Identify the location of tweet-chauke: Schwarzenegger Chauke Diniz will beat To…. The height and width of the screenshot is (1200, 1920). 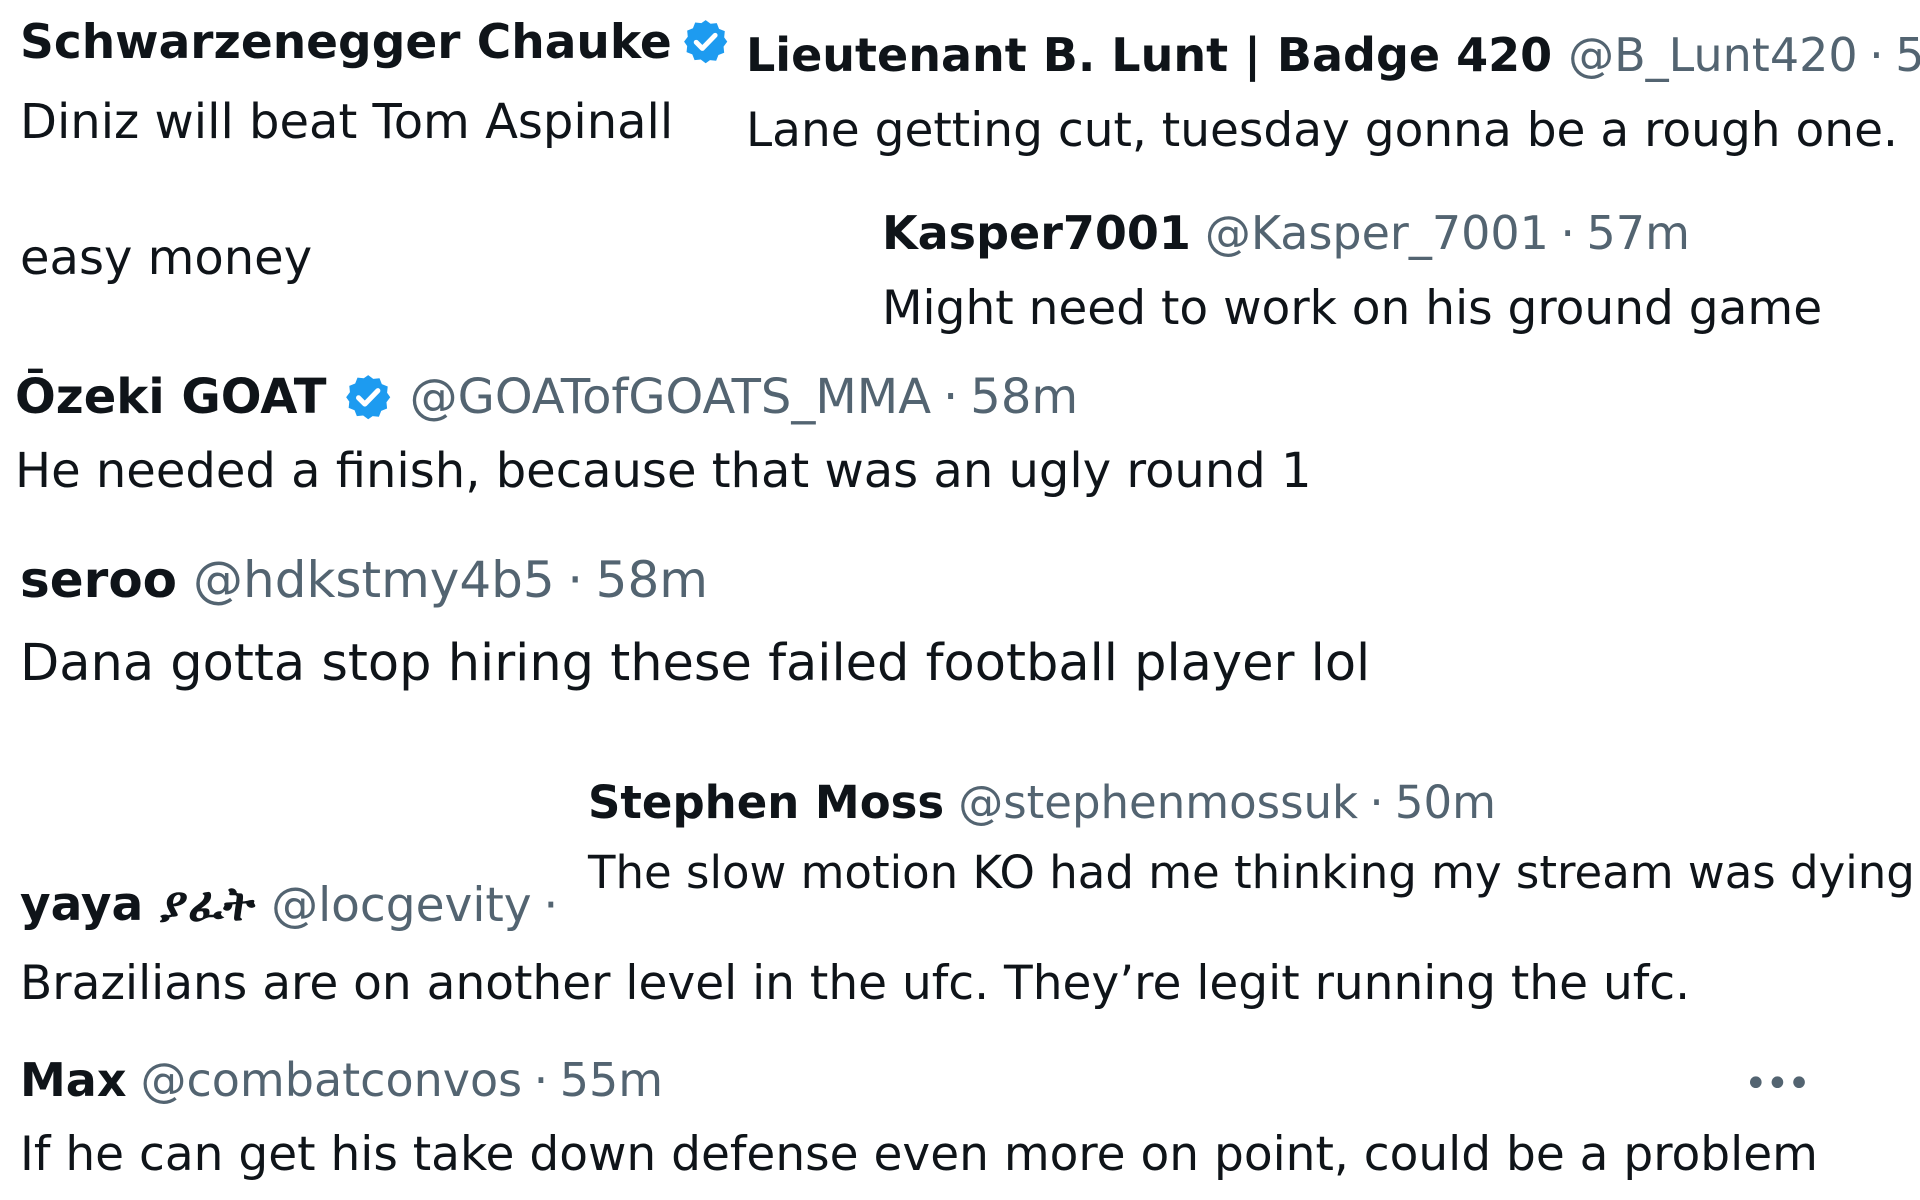
(375, 150).